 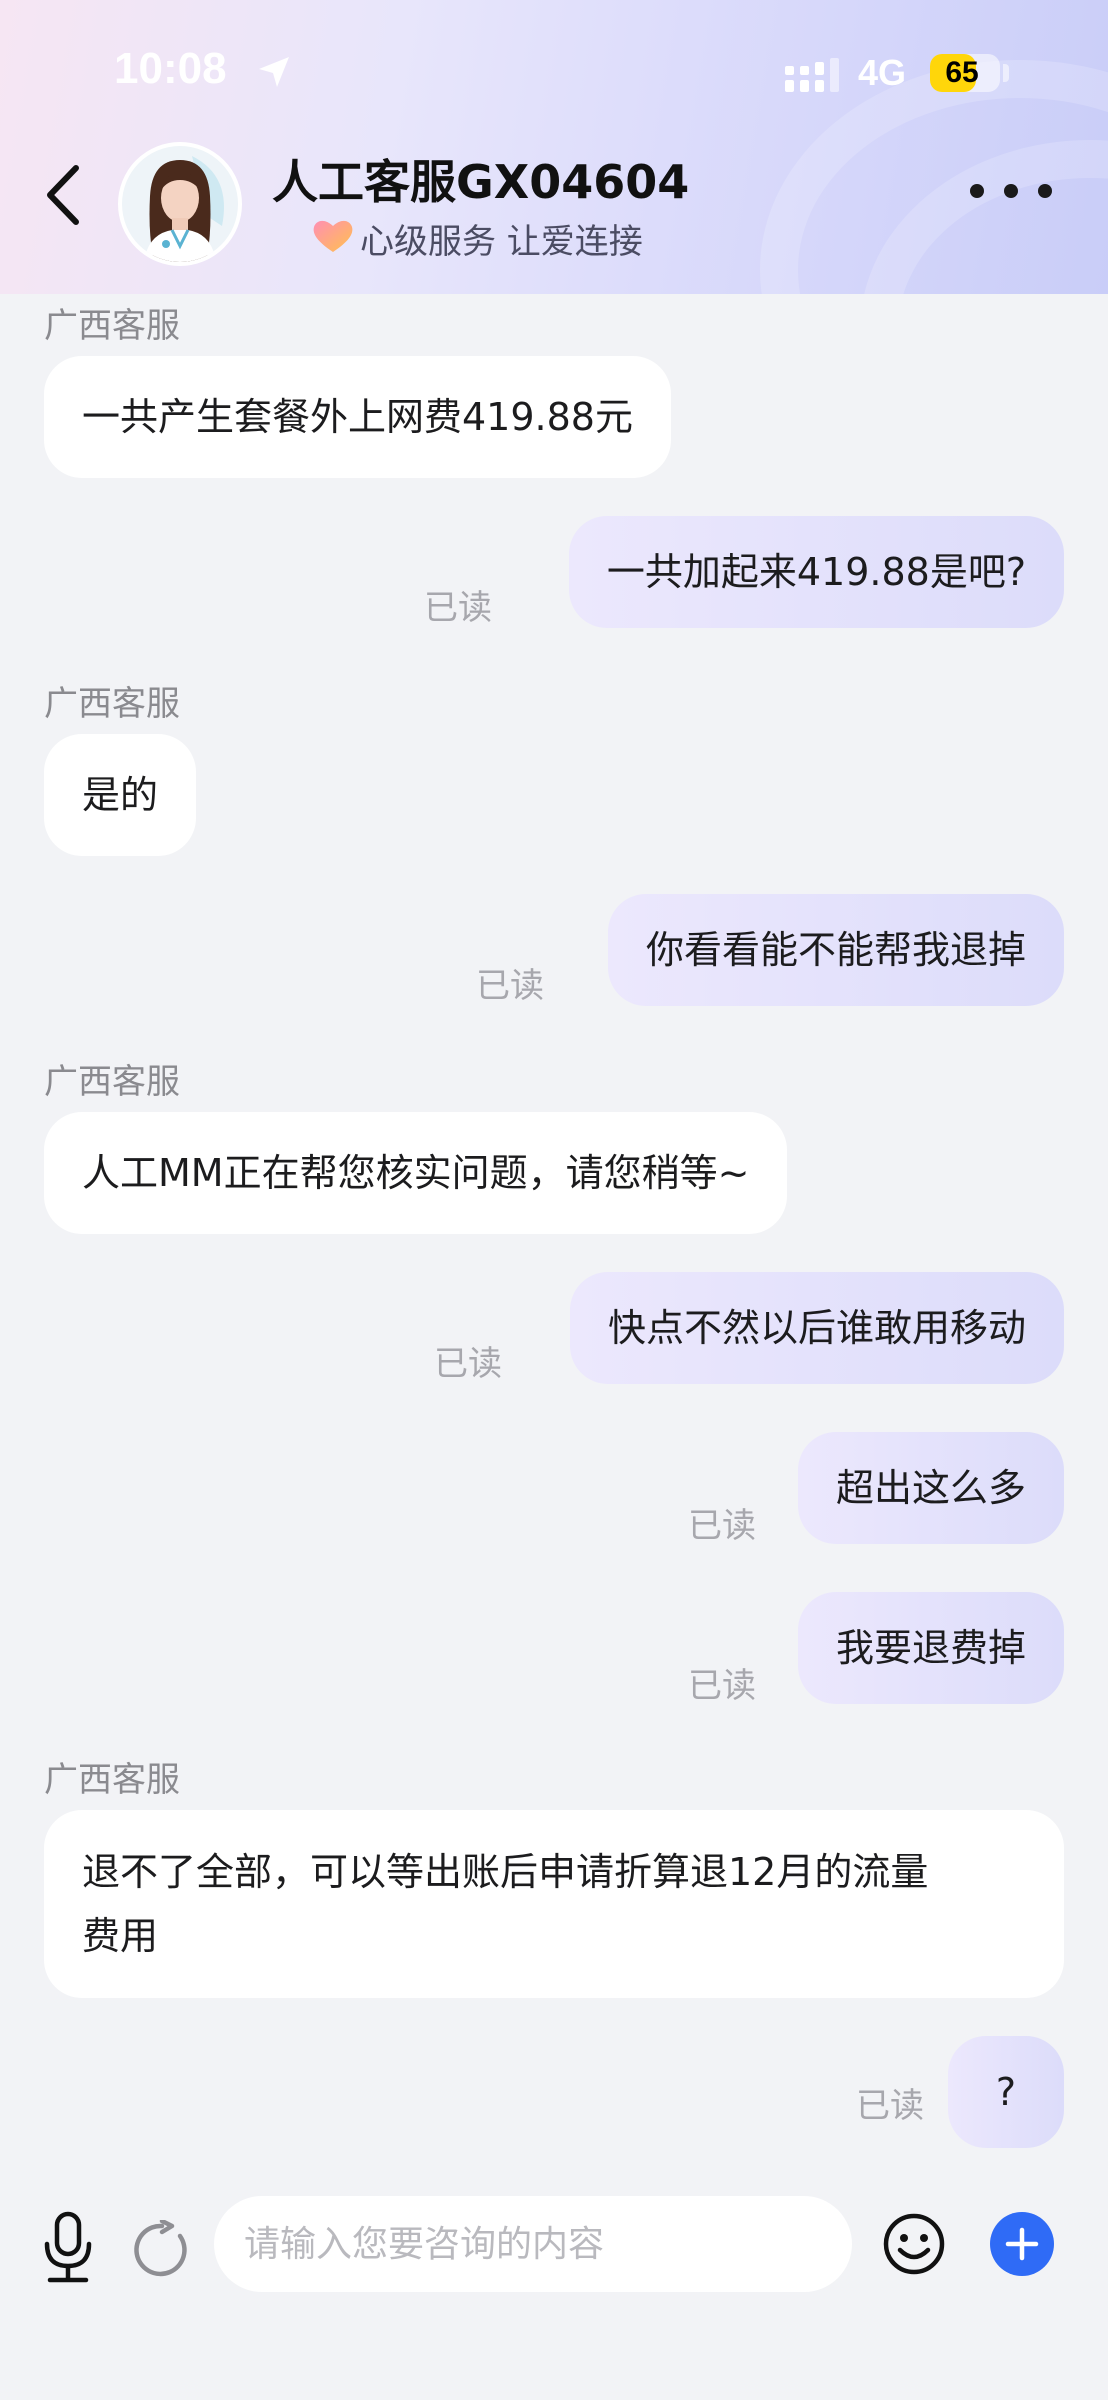 What do you see at coordinates (170, 68) in the screenshot?
I see `status-time: 10:08` at bounding box center [170, 68].